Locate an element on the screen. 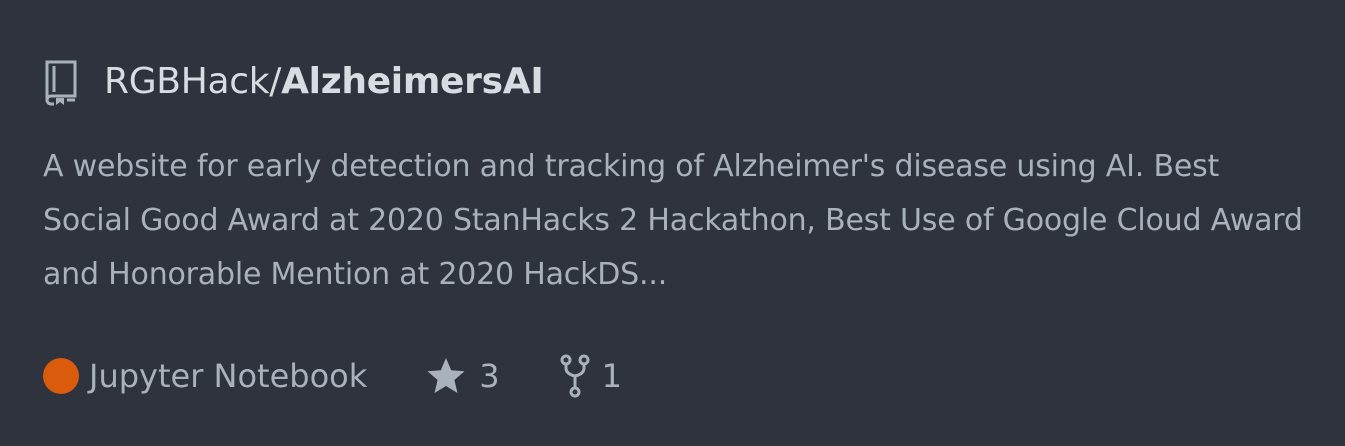 The height and width of the screenshot is (446, 1345). repo-title-link: RGBHack/AlzheimersAI is located at coordinates (324, 82).